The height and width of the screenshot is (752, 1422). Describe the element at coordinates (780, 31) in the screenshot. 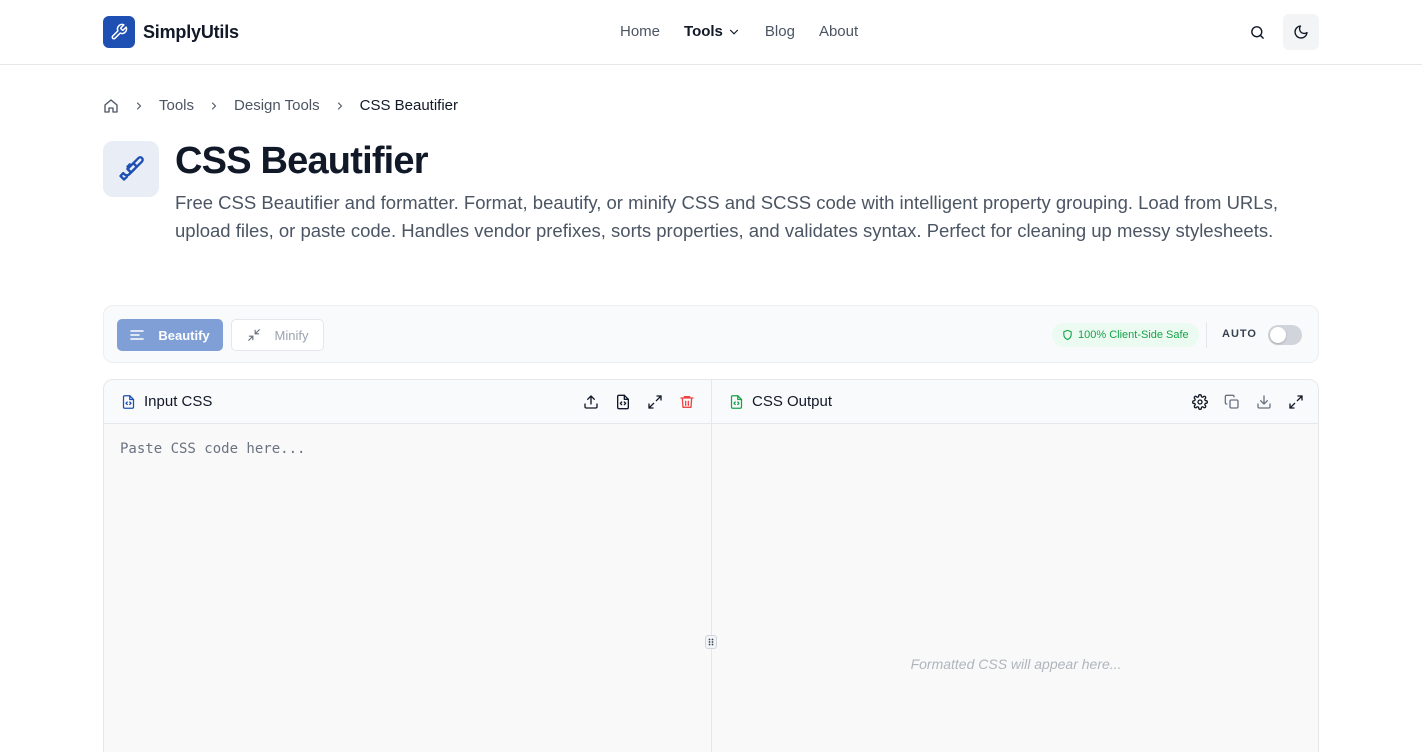

I see `nav-blog: Blog` at that location.